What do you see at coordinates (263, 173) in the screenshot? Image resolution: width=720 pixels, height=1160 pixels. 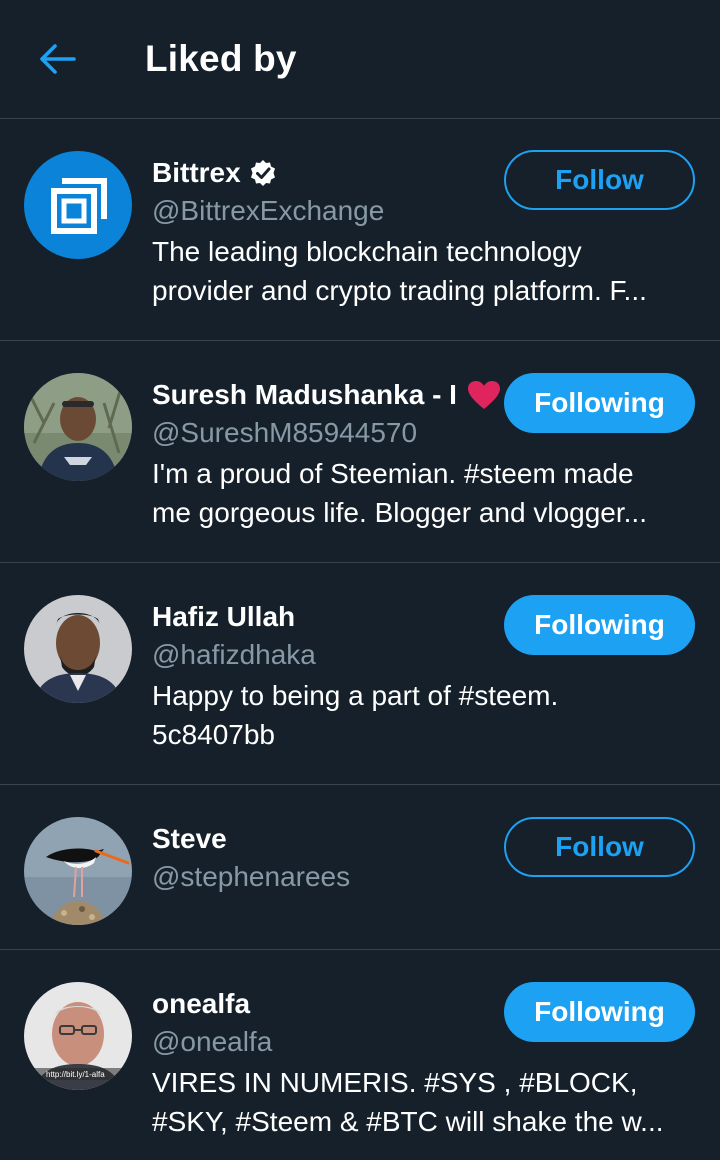 I see `verified-badge-icon` at bounding box center [263, 173].